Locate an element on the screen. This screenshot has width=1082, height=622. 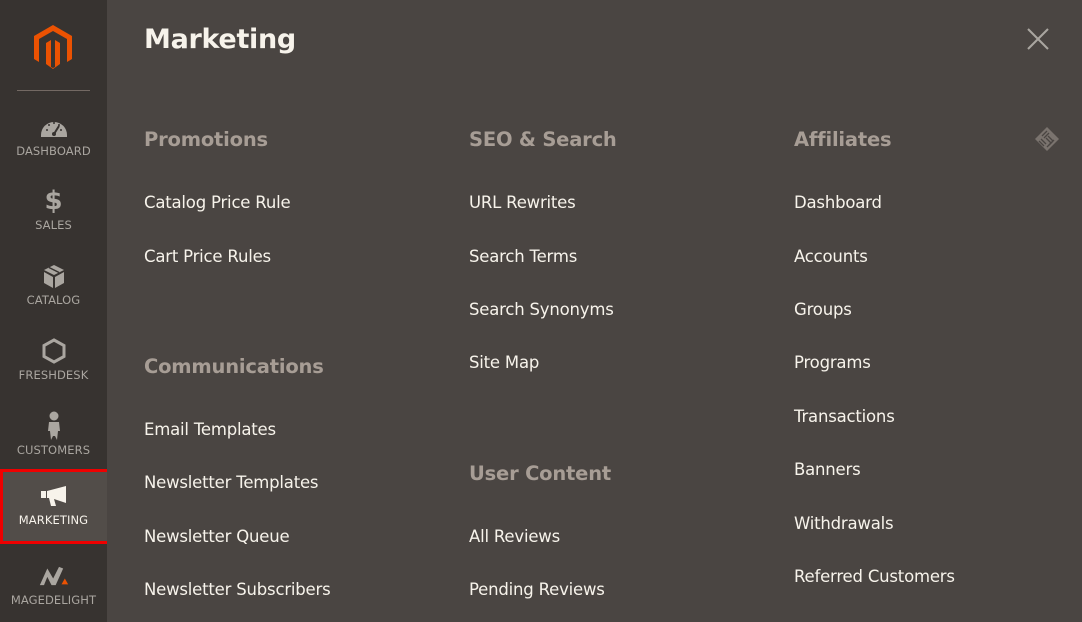
sidebar-item-dashboard: DASHBOARD is located at coordinates (53, 141).